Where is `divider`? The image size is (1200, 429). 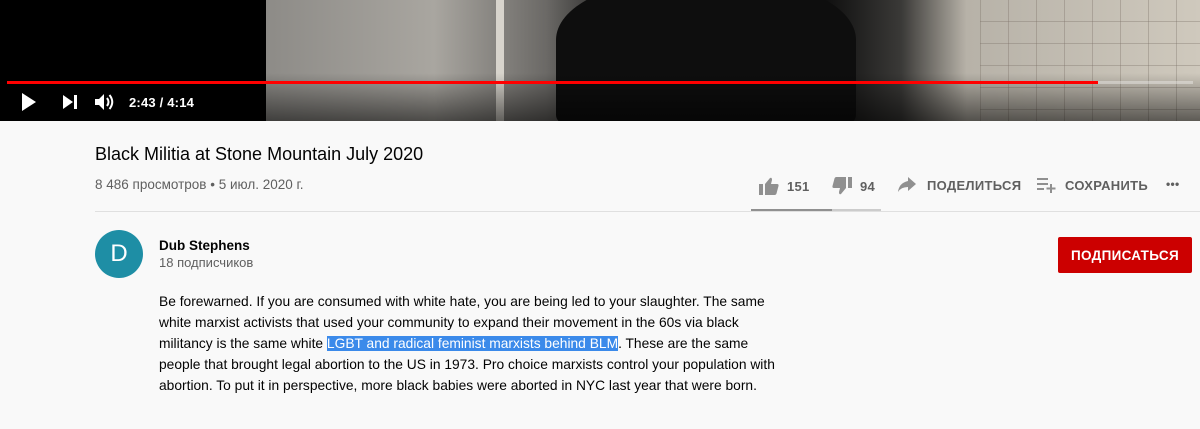
divider is located at coordinates (647, 211).